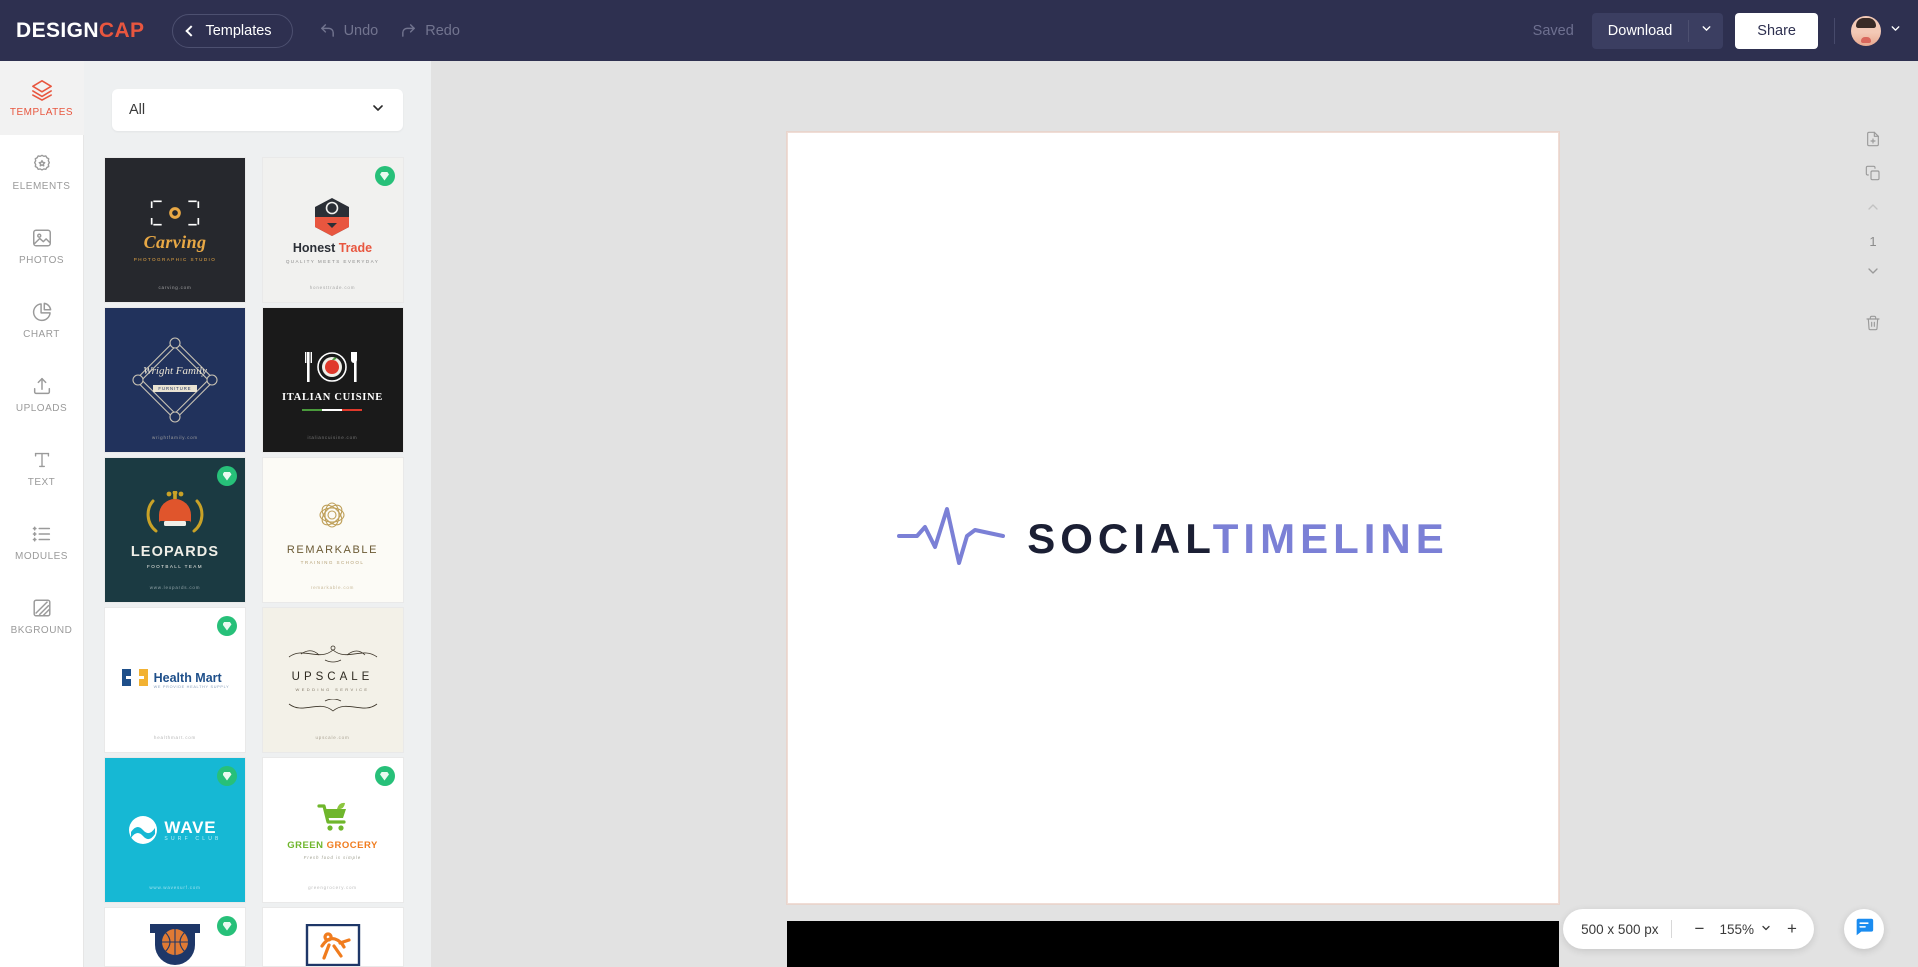  I want to click on template-name: WAVE, so click(190, 827).